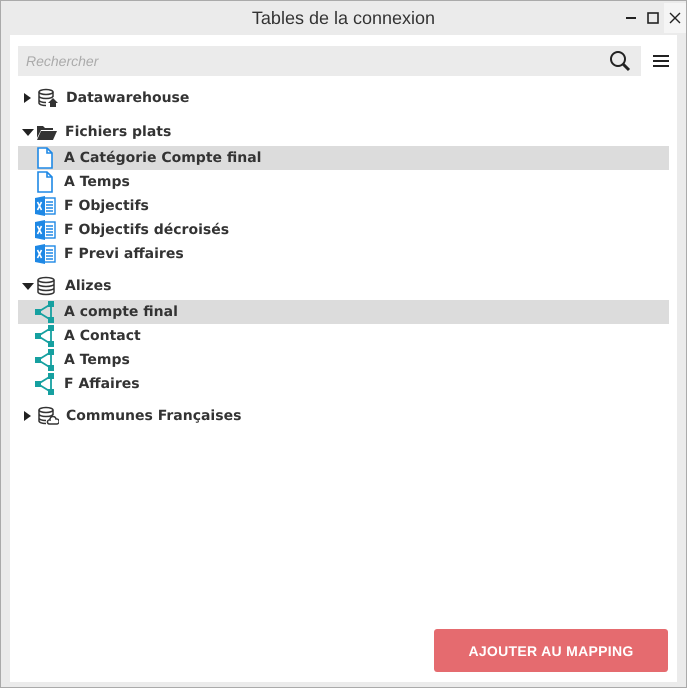 This screenshot has height=688, width=687. I want to click on tree-node-label: Alizes, so click(88, 286).